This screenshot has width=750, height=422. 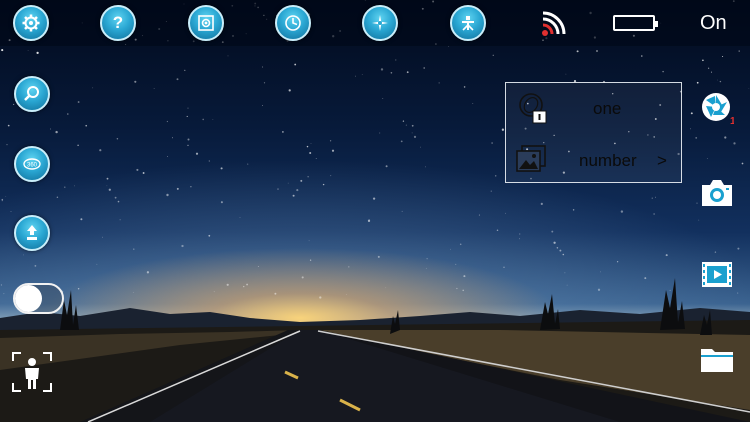 I want to click on count-row: number >, so click(x=594, y=161).